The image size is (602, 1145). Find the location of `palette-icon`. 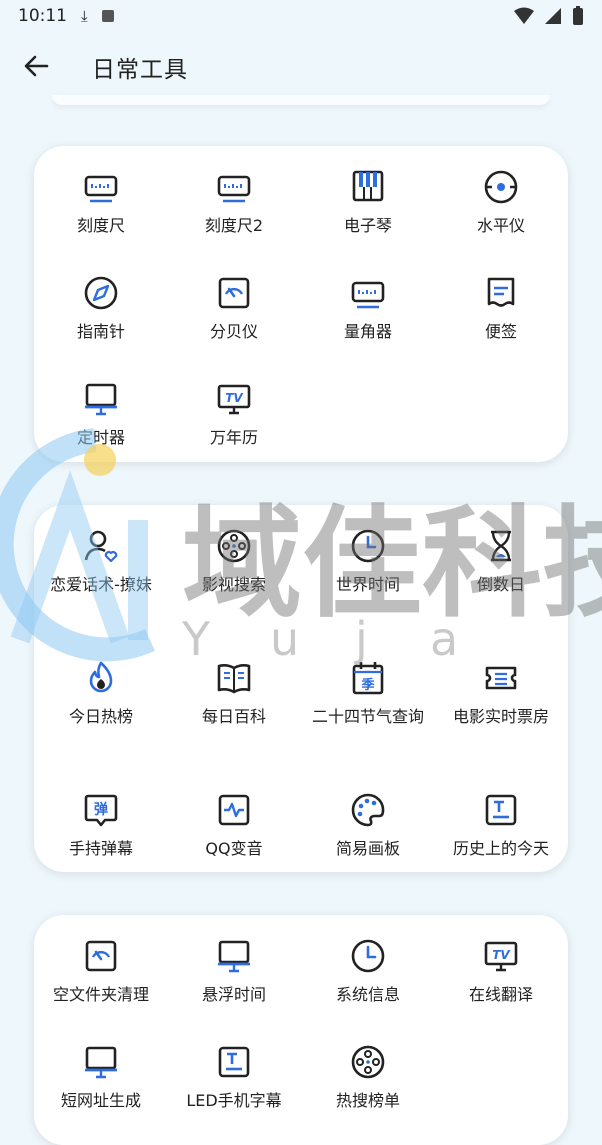

palette-icon is located at coordinates (368, 810).